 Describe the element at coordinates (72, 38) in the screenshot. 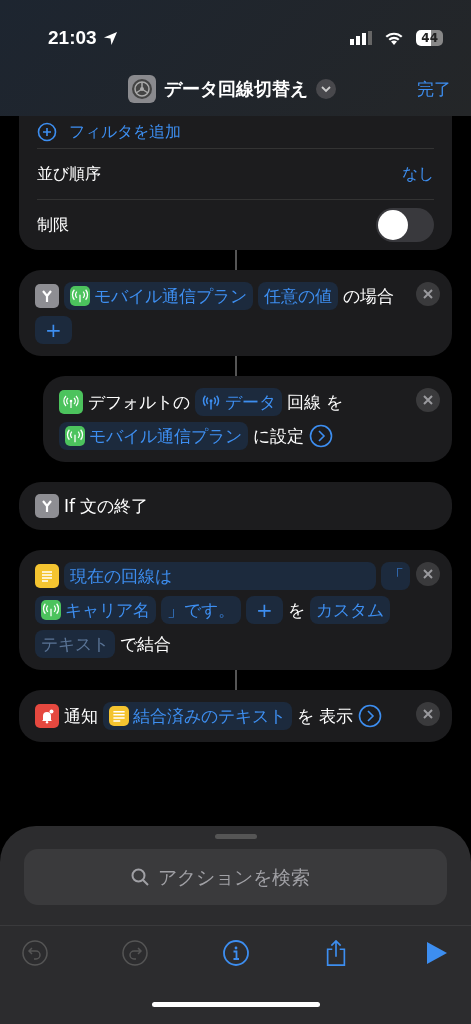

I see `clock-time: 21:03` at that location.